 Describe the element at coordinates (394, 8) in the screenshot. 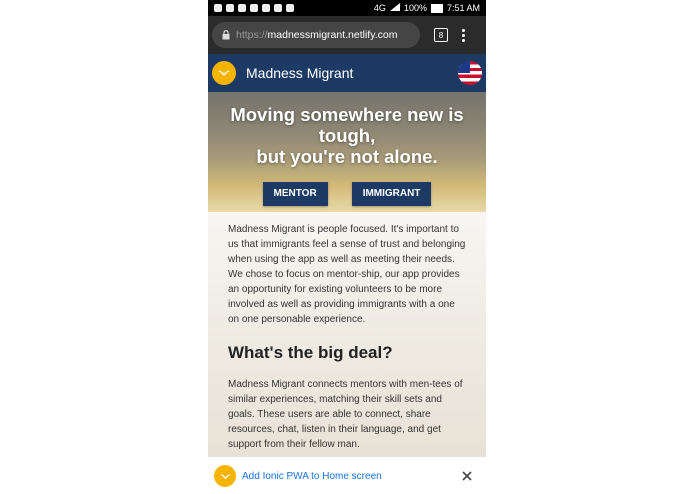

I see `signal-icon` at that location.